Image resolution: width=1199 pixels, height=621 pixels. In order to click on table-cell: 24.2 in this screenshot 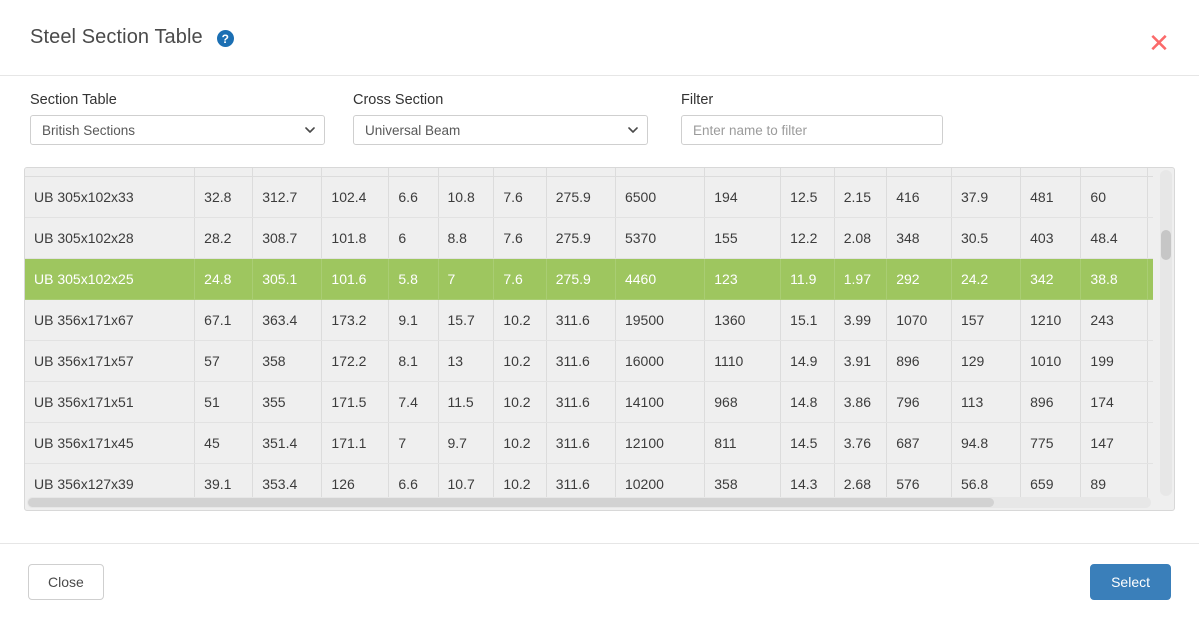, I will do `click(986, 279)`.